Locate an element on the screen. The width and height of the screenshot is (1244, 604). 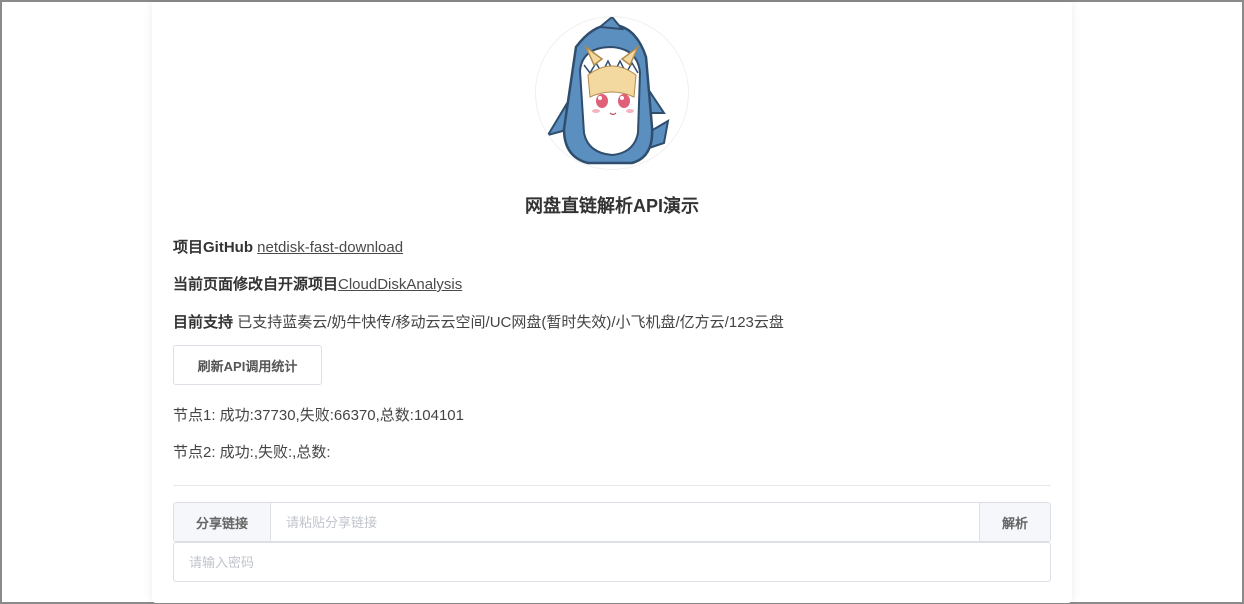
github-line: 项目GitHub netdisk-fast-download is located at coordinates (288, 246).